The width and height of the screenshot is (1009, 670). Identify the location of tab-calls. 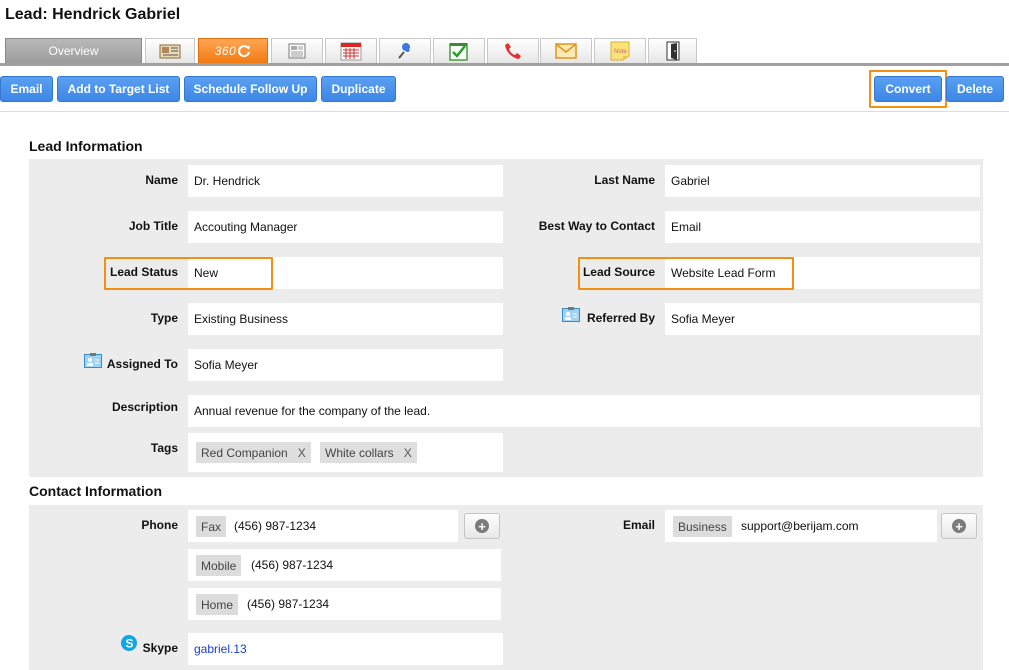
(513, 50).